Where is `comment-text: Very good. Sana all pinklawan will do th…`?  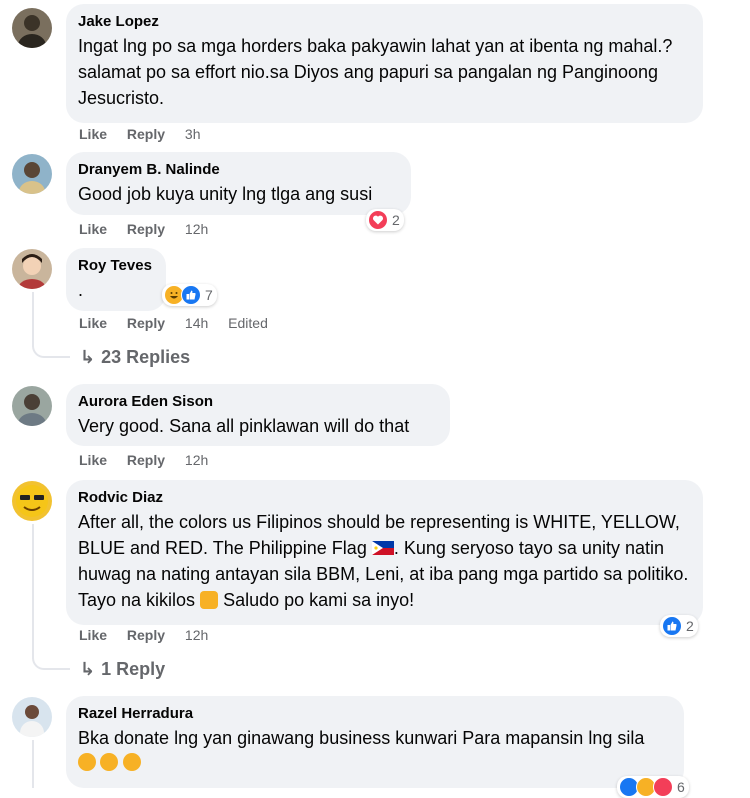 comment-text: Very good. Sana all pinklawan will do th… is located at coordinates (244, 426).